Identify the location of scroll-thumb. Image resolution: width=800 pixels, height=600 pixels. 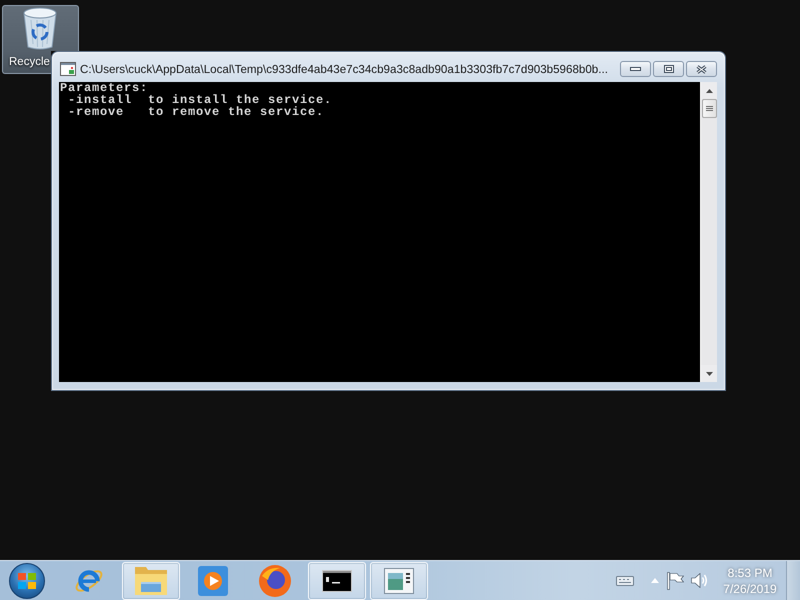
(709, 108).